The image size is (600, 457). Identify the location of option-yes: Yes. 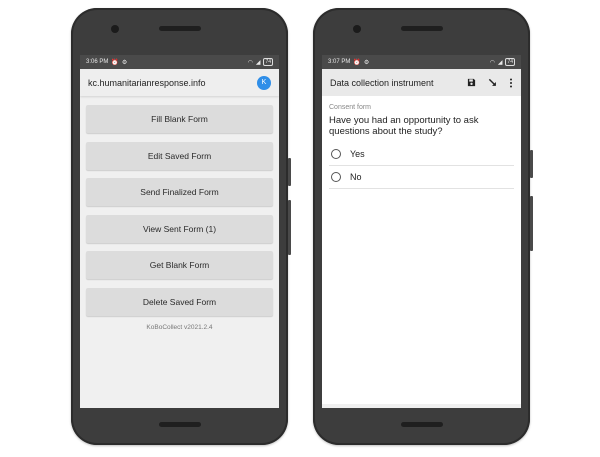
(421, 154).